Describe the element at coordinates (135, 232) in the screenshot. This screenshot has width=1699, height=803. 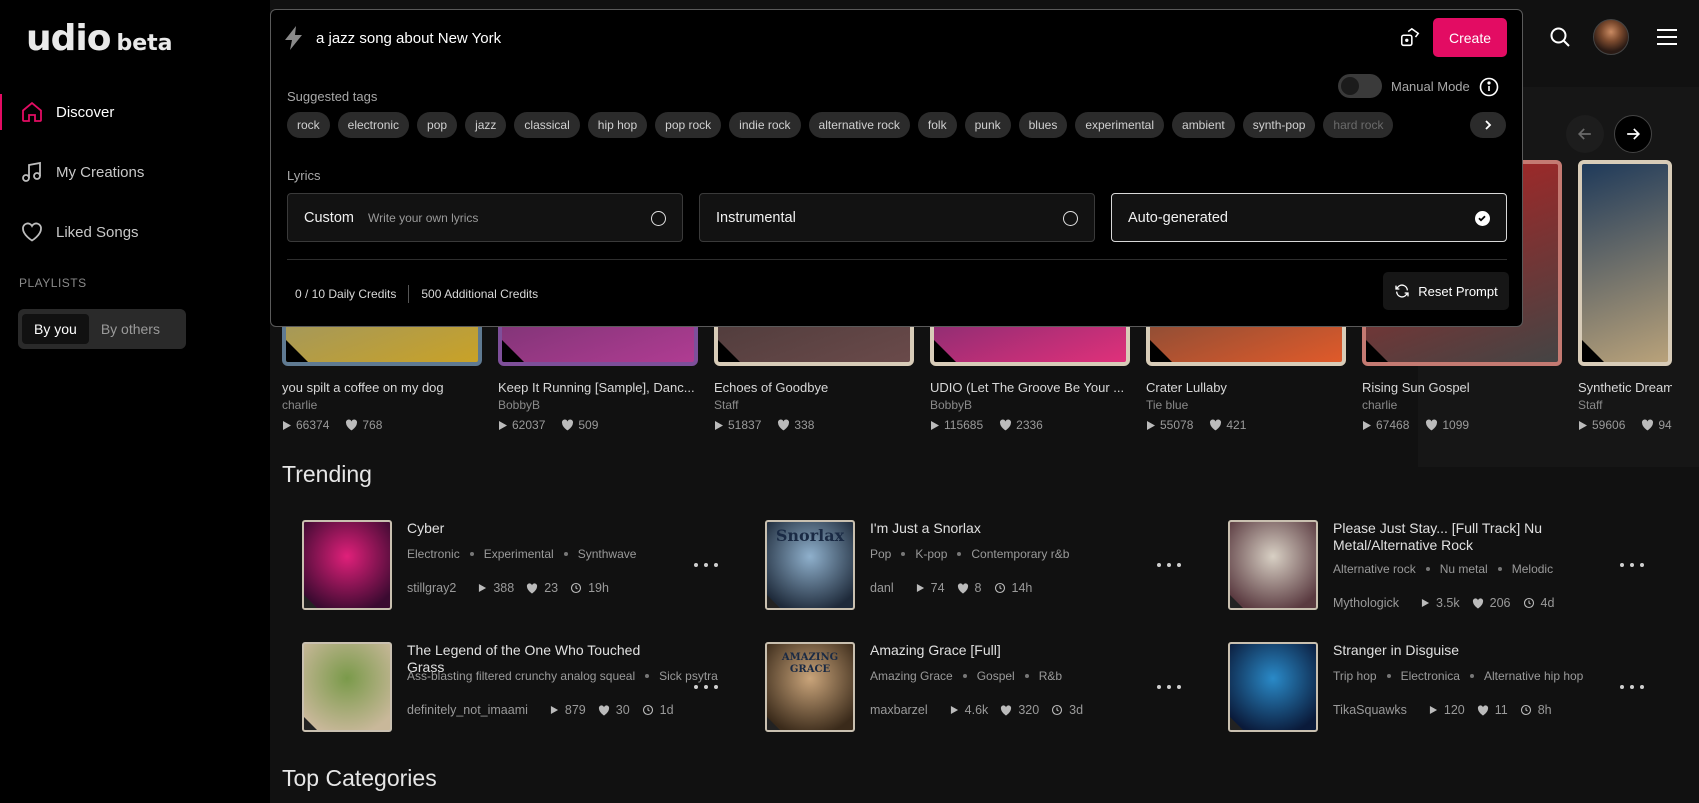
I see `sidebar-item-liked-songs: Liked Songs` at that location.